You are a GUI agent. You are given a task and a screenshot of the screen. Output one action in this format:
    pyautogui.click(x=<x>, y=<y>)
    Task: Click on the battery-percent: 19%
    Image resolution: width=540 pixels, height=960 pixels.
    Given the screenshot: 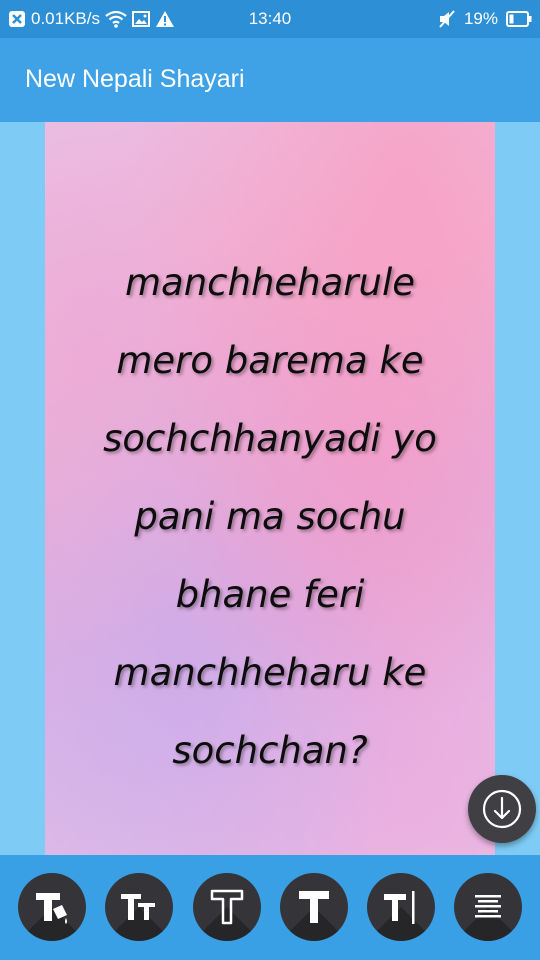 What is the action you would take?
    pyautogui.click(x=480, y=18)
    